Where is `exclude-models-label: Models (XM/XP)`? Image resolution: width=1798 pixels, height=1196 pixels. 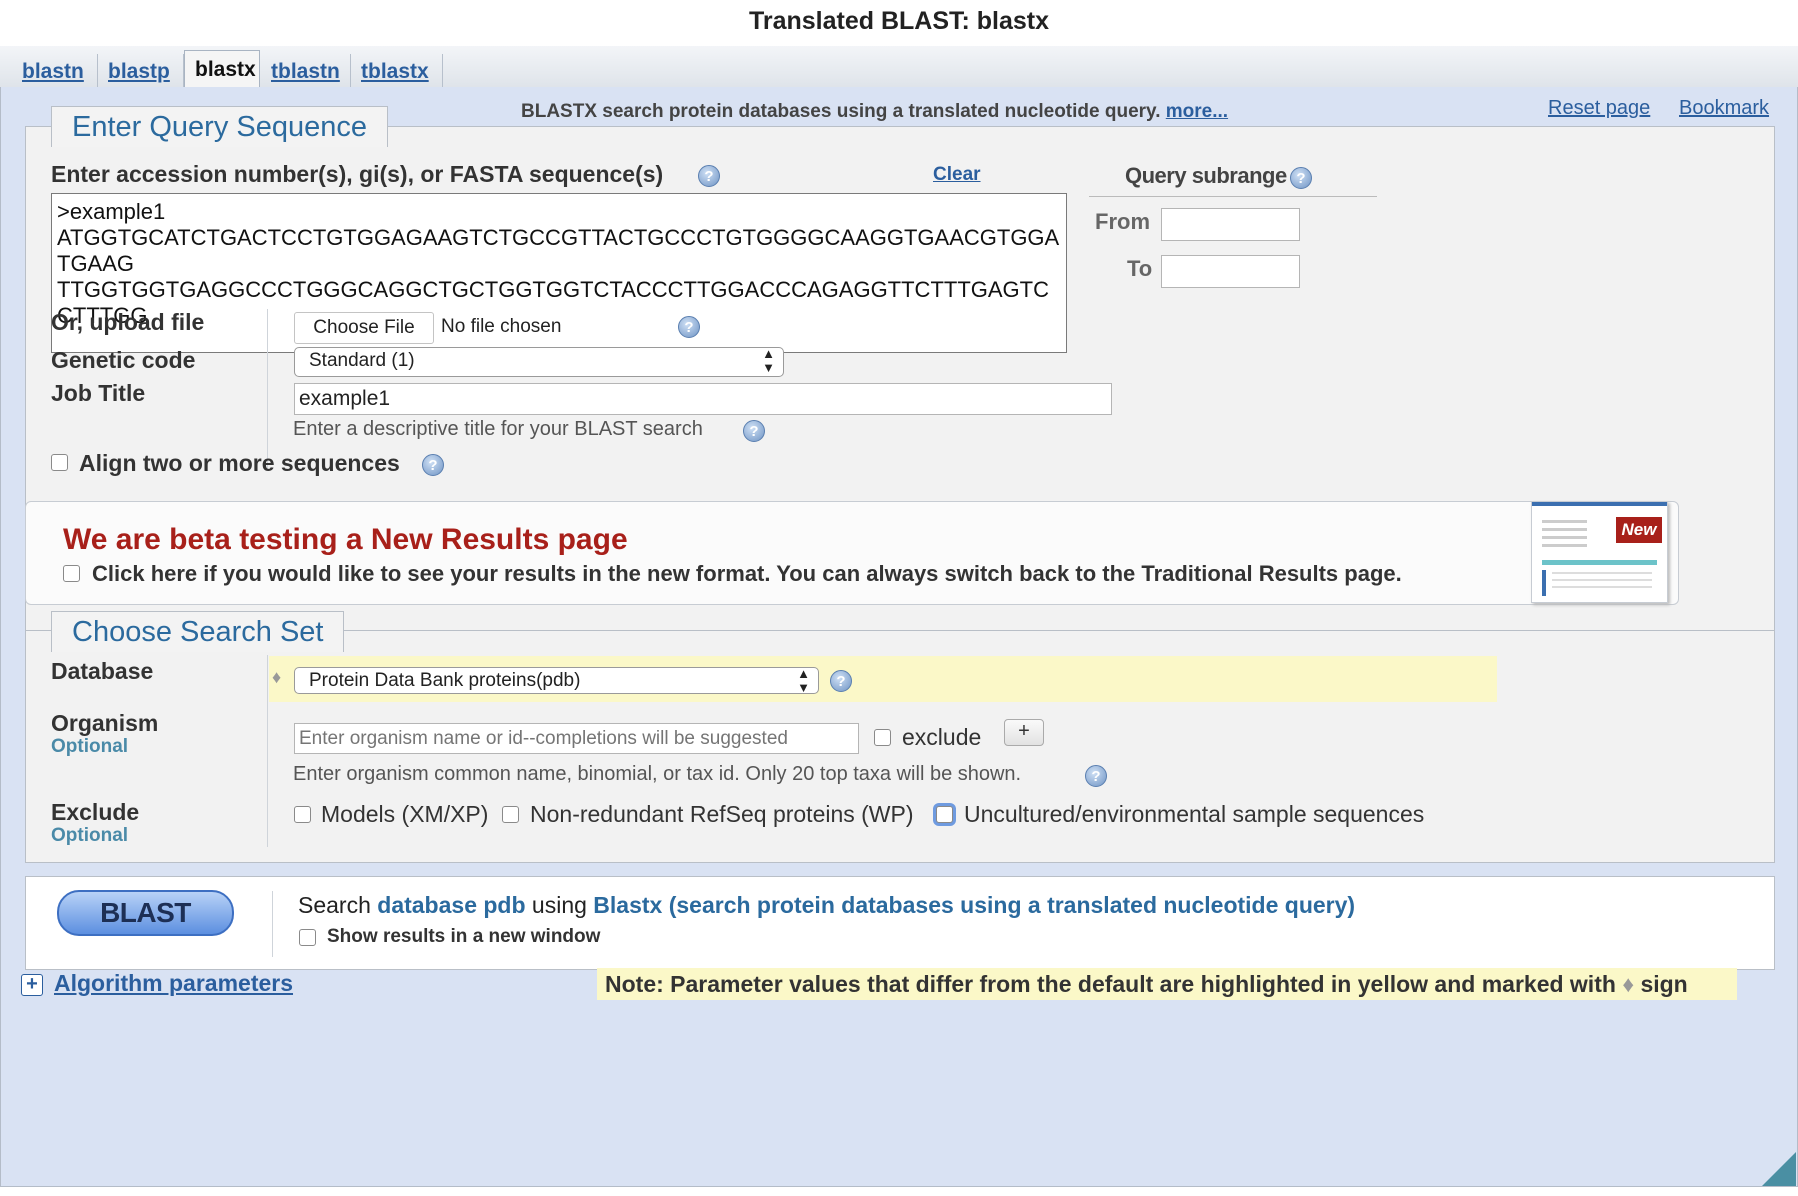
exclude-models-label: Models (XM/XP) is located at coordinates (405, 814).